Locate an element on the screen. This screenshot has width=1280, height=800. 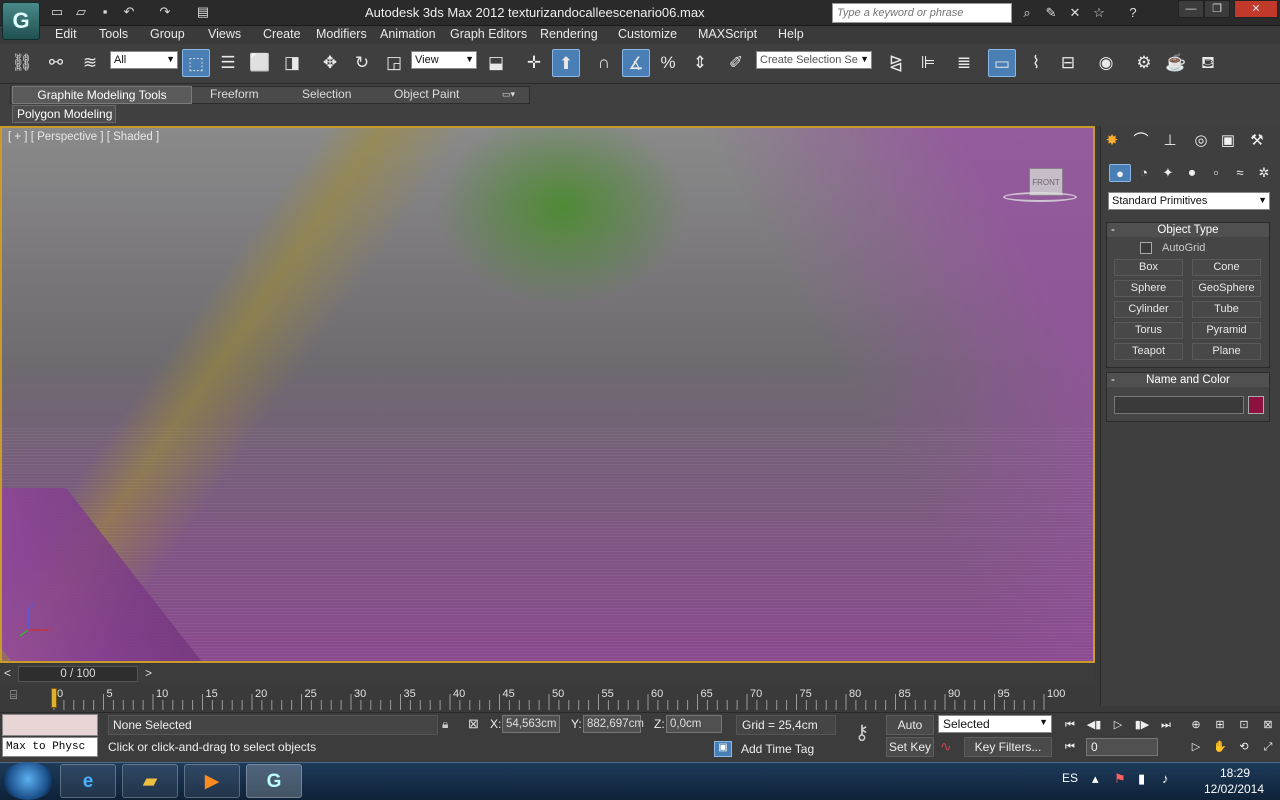
ribbon-panel-polygon-modeling: Polygon Modeling is located at coordinates (64, 114).